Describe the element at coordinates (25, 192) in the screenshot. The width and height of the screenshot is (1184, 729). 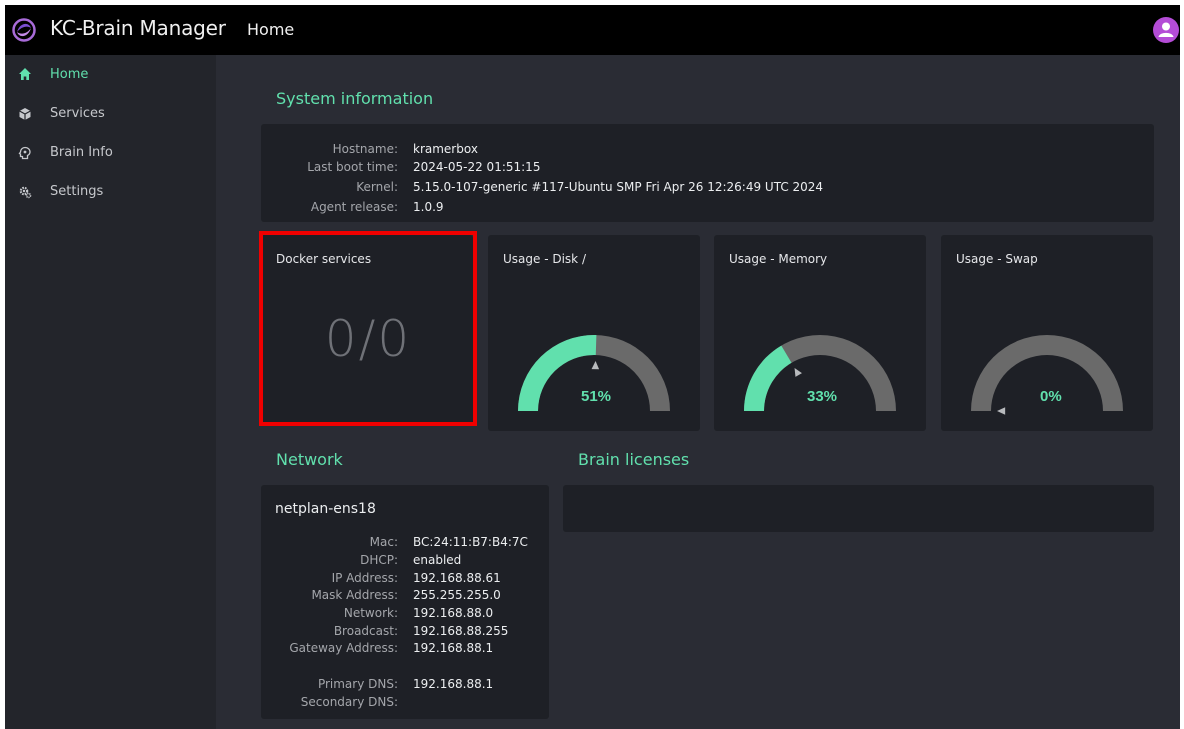
I see `gear-icon` at that location.